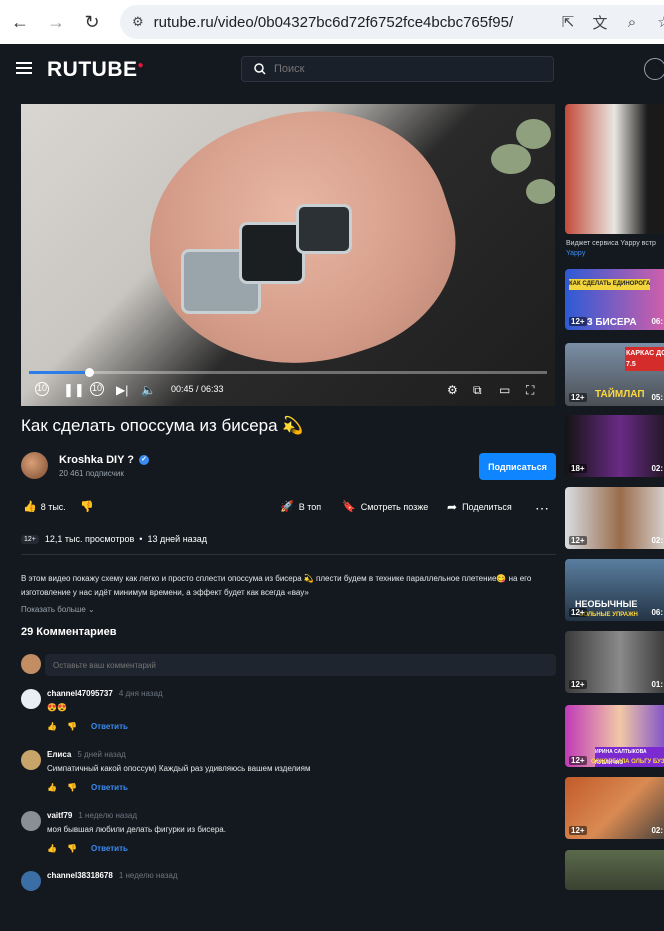  What do you see at coordinates (288, 387) in the screenshot?
I see `player-controls: 10 ❚❚ 10 ▶| 🔈 00:45 / 06:33 ⚙ ⧉ ▭ ⛶` at bounding box center [288, 387].